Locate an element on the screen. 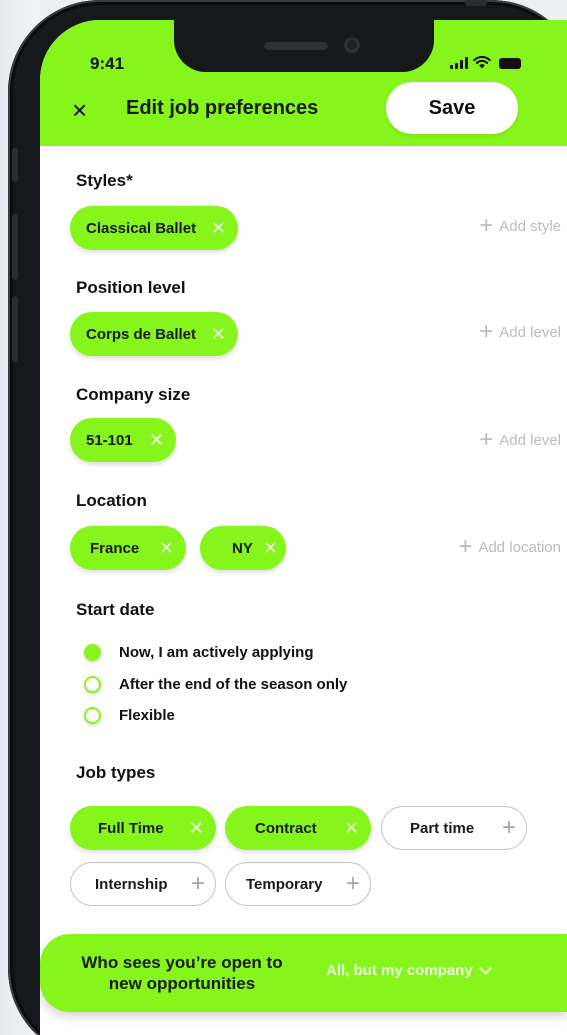 This screenshot has height=1035, width=567. start-date-label: Start date is located at coordinates (115, 609).